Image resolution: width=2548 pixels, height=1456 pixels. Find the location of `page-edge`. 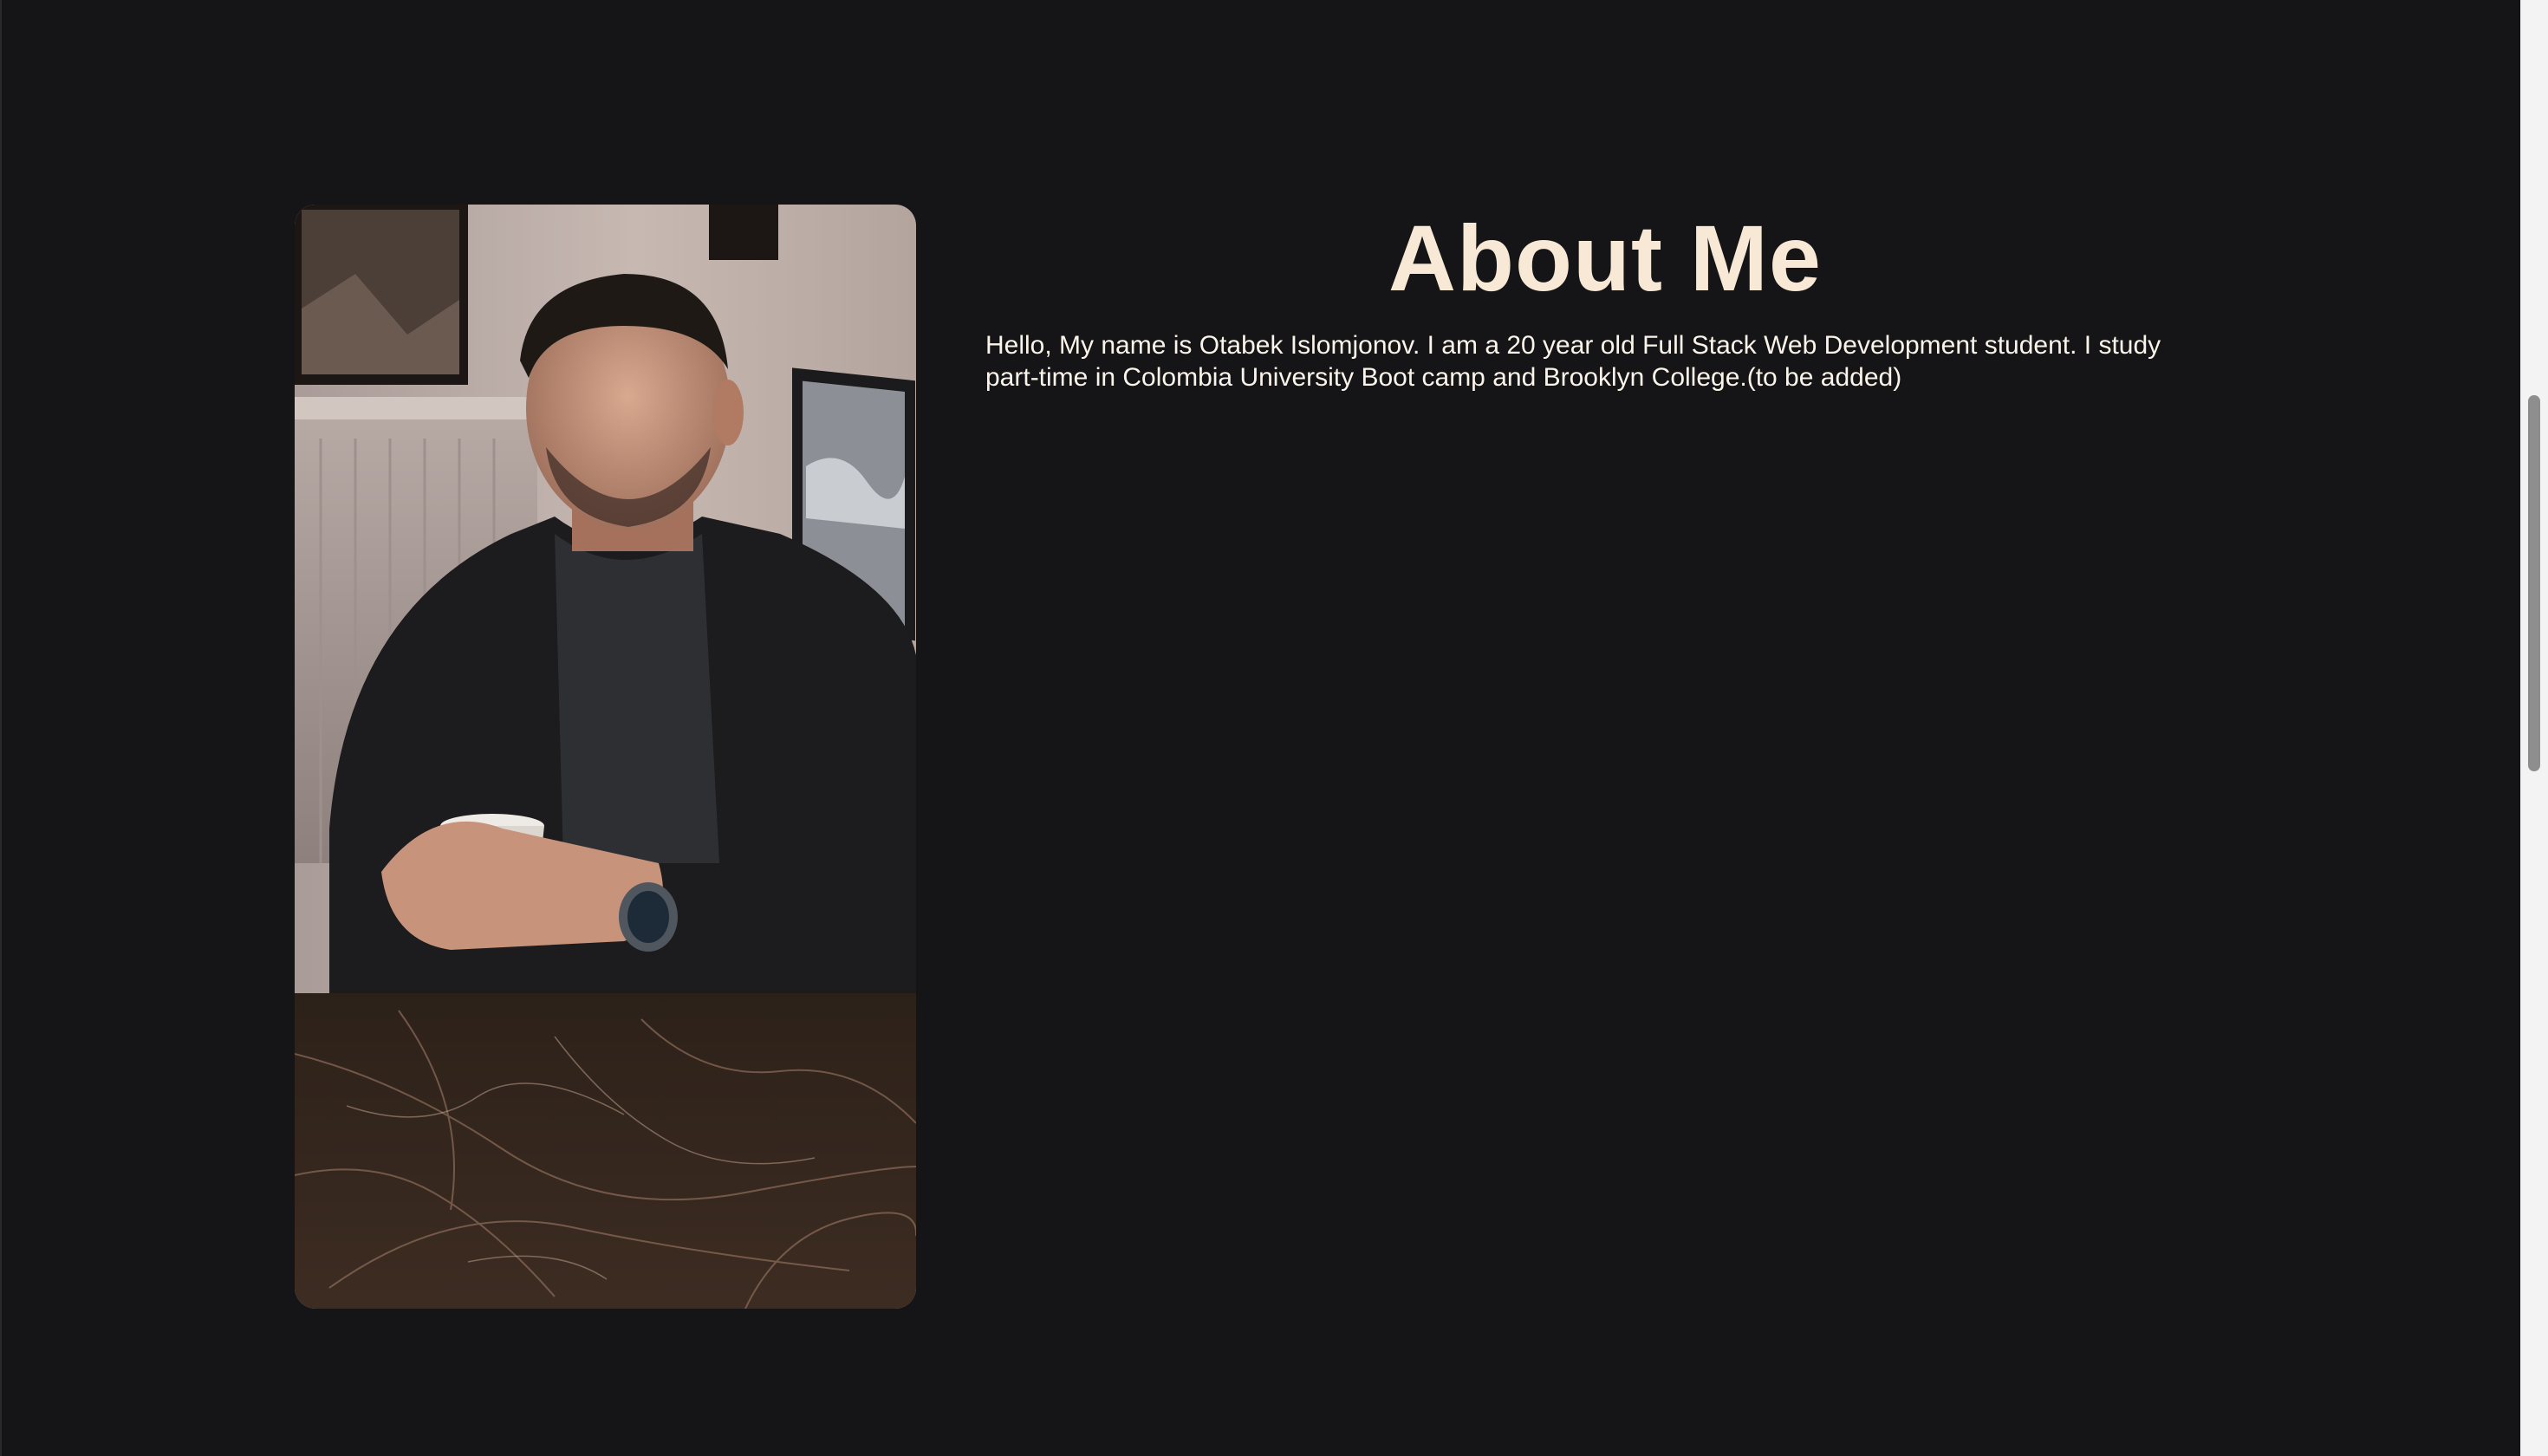

page-edge is located at coordinates (1, 728).